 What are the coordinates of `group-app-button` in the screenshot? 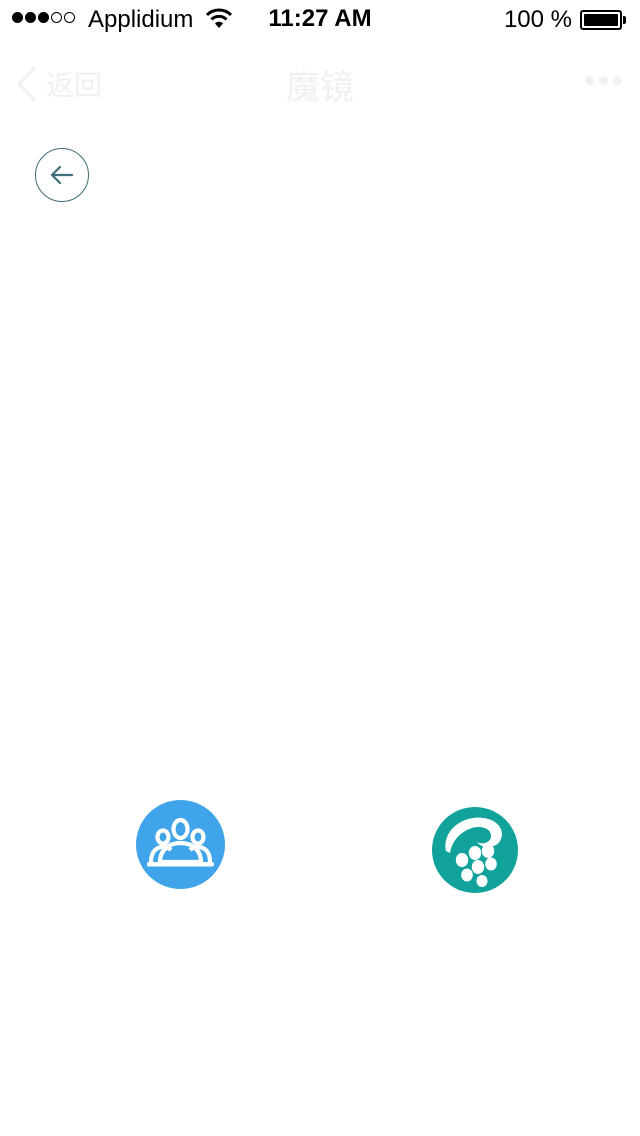 It's located at (180, 844).